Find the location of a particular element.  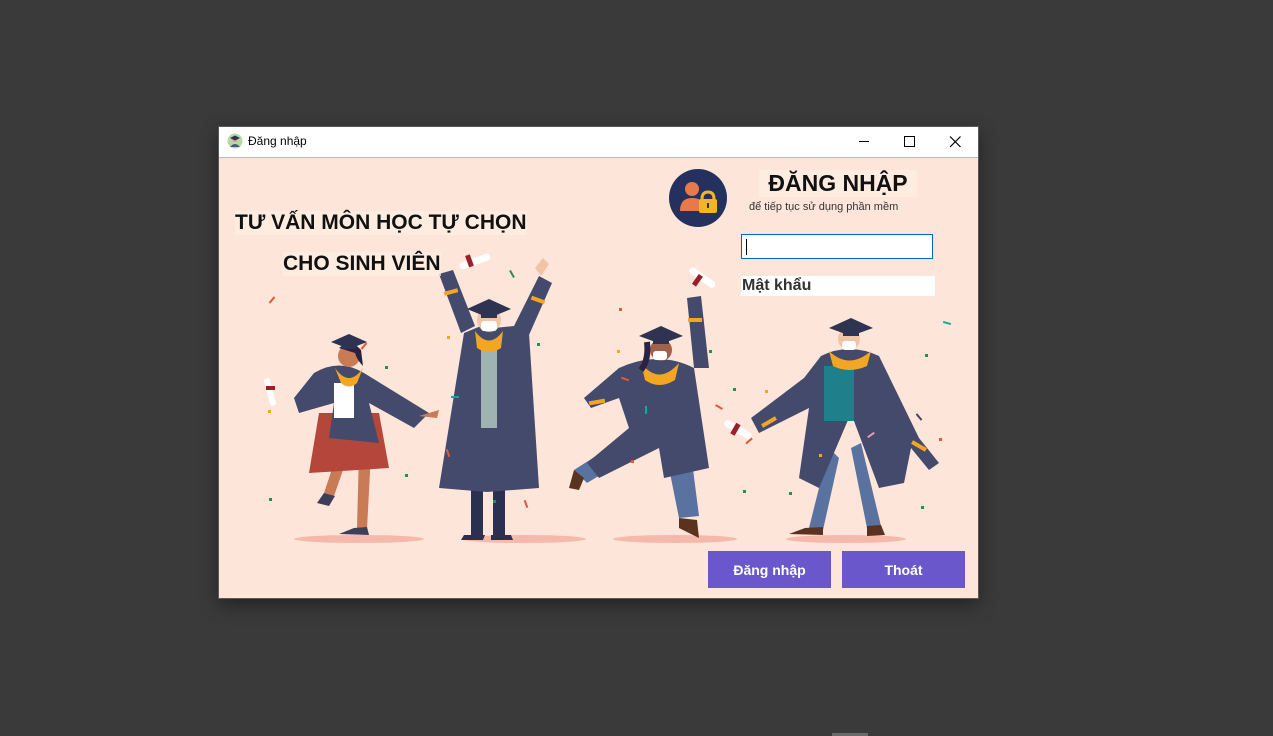

password-field: Mật khẩu is located at coordinates (838, 286).